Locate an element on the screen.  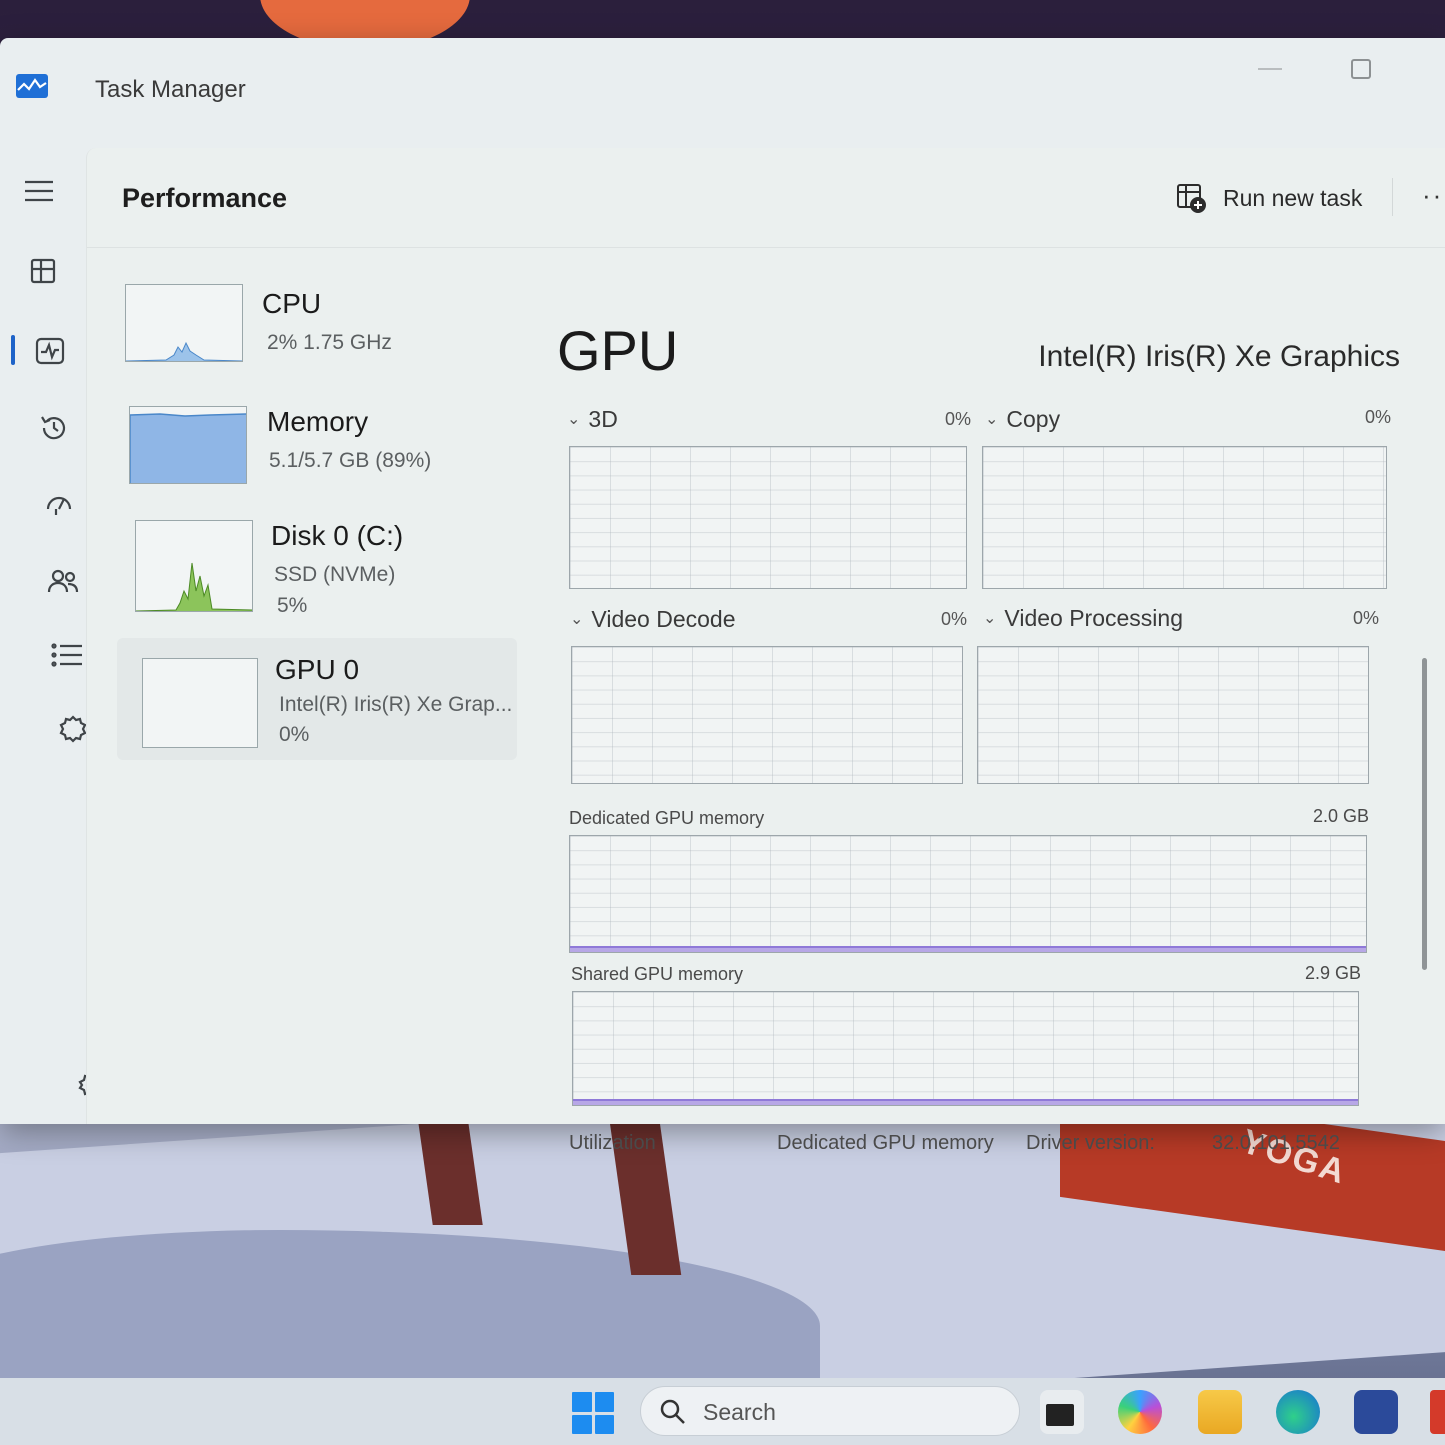
gpu-title: GPU is located at coordinates (618, 350).